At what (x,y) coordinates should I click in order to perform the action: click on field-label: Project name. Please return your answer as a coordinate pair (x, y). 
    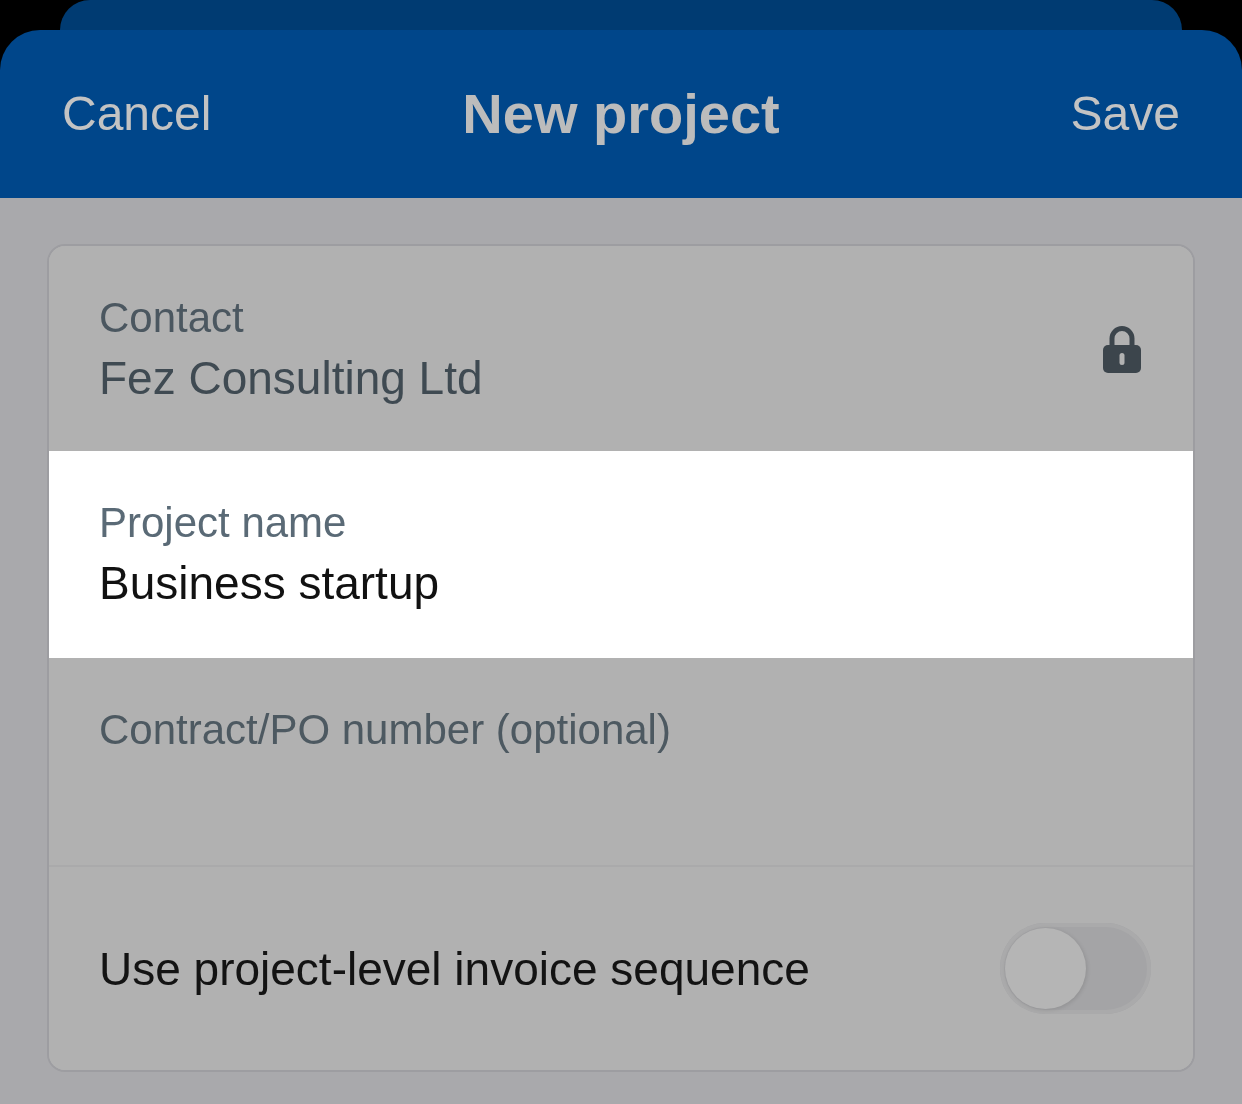
    Looking at the image, I should click on (223, 523).